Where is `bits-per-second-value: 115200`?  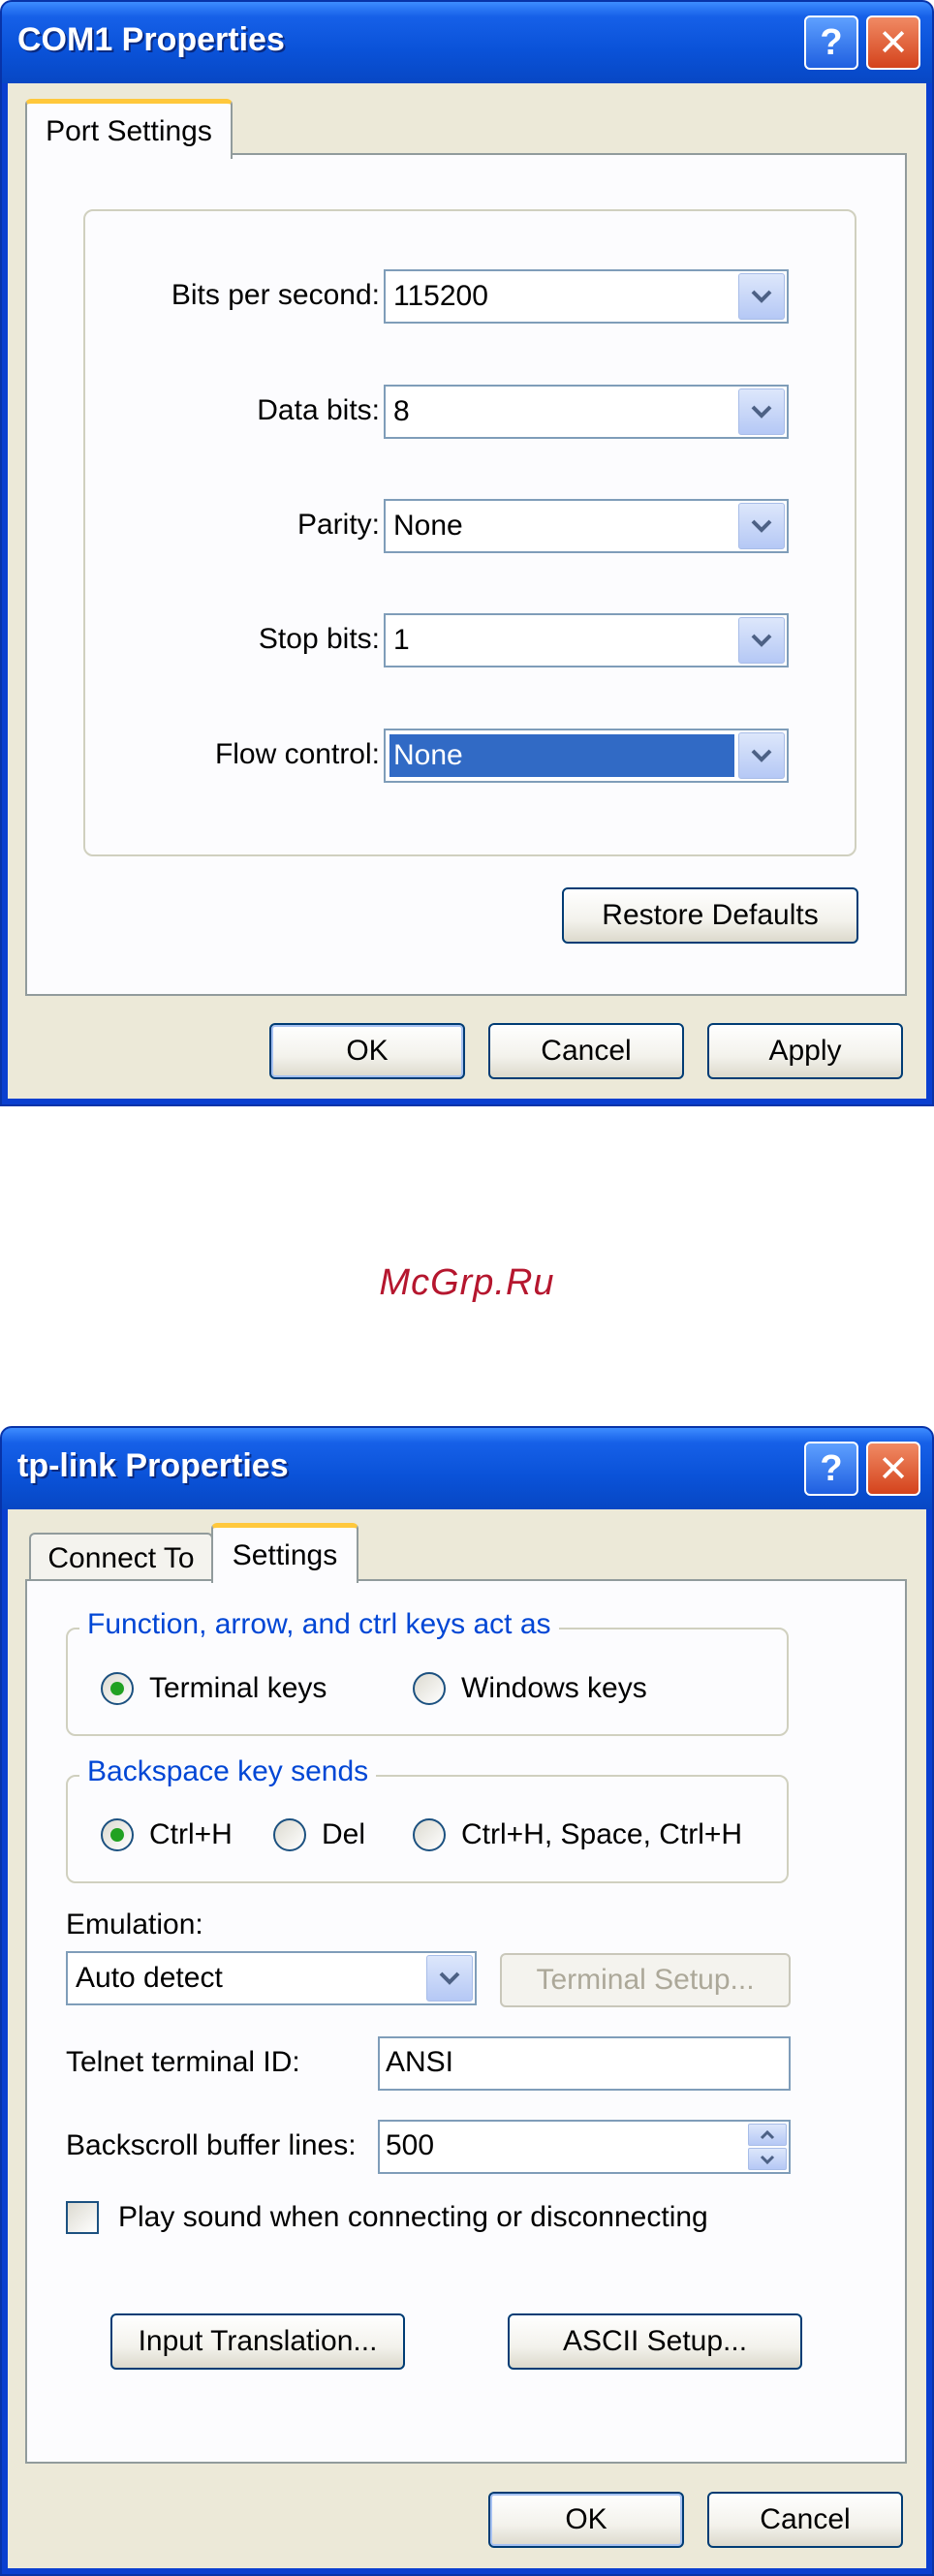 bits-per-second-value: 115200 is located at coordinates (440, 296).